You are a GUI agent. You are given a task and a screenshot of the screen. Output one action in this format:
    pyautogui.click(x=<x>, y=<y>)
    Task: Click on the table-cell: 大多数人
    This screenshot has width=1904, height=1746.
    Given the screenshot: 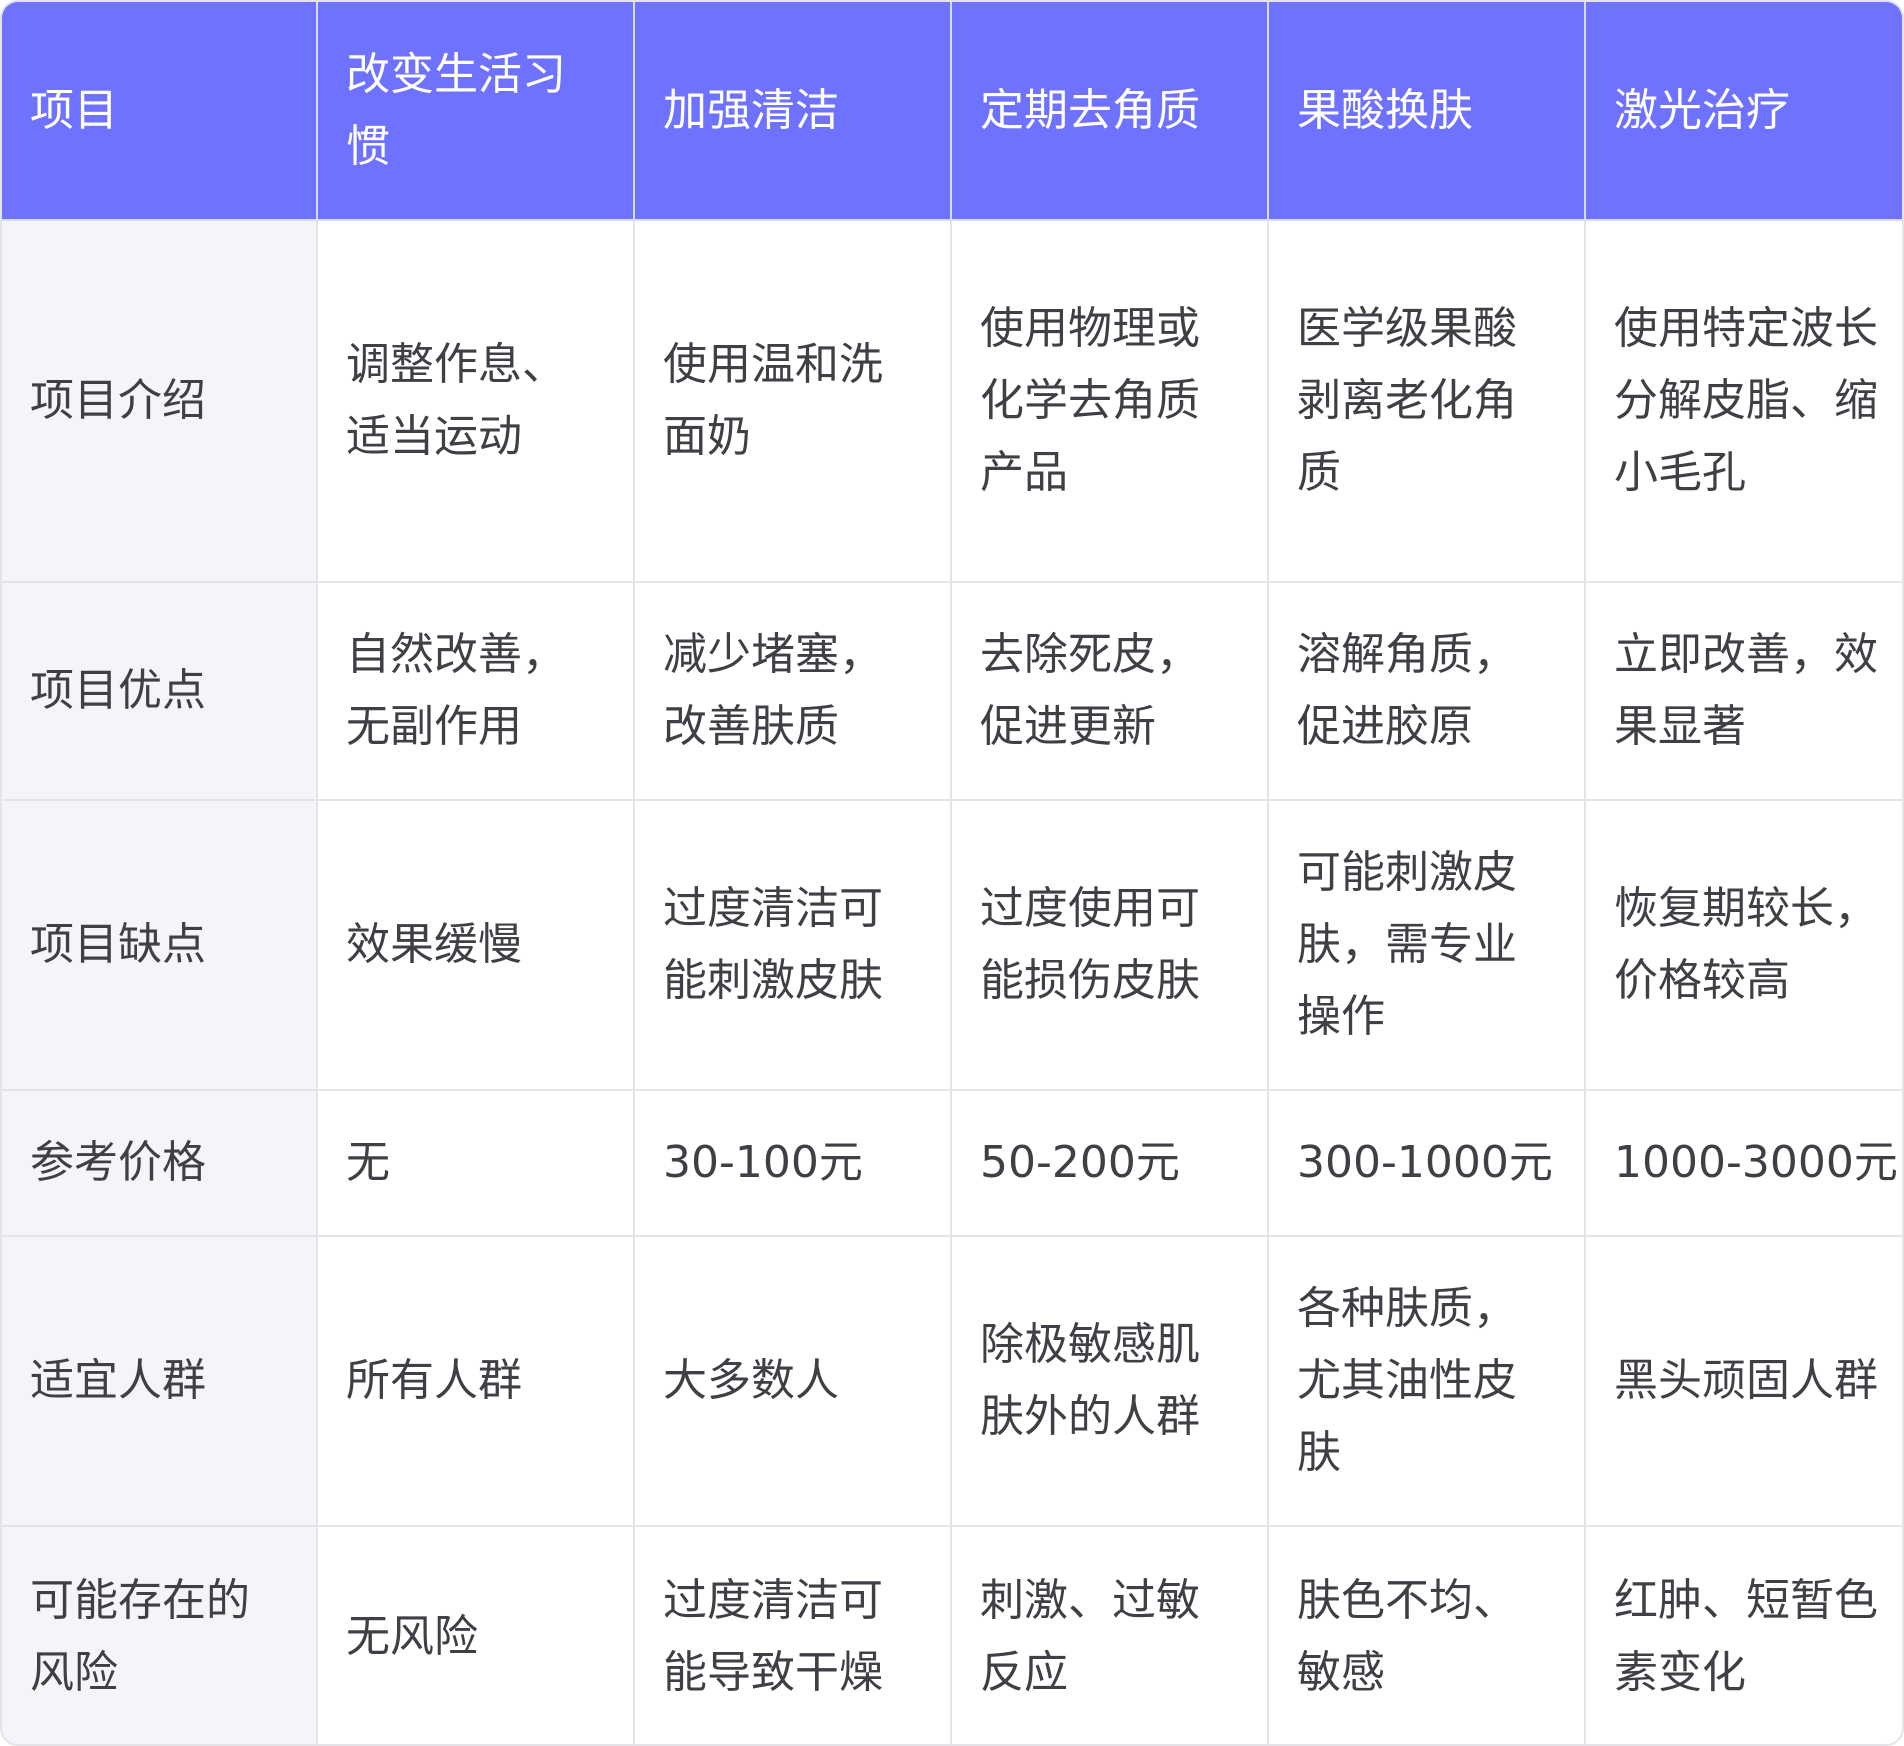 What is the action you would take?
    pyautogui.click(x=792, y=1381)
    